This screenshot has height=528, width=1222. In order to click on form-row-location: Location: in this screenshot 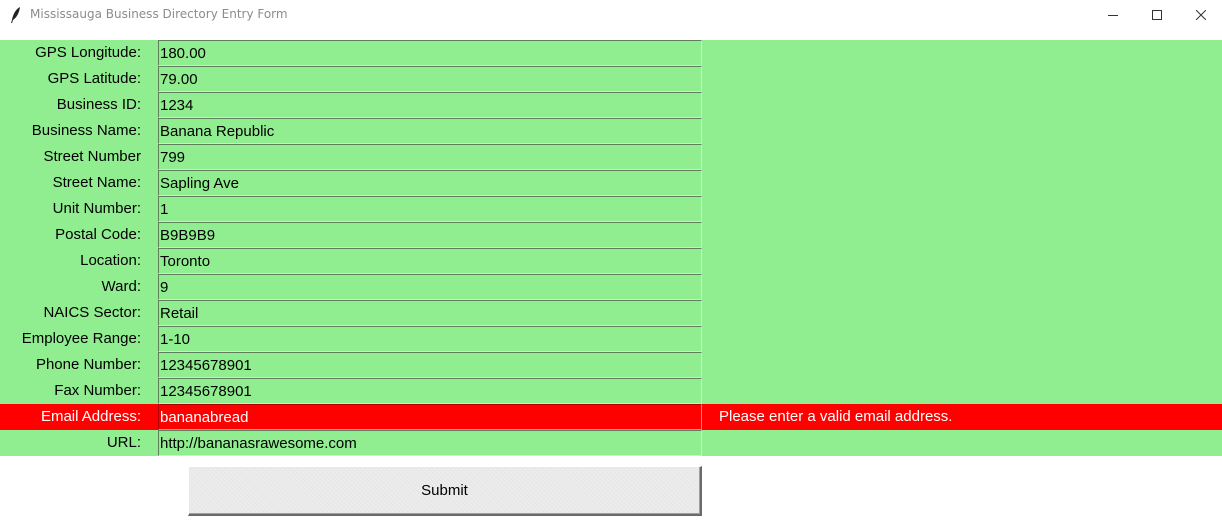, I will do `click(611, 261)`.